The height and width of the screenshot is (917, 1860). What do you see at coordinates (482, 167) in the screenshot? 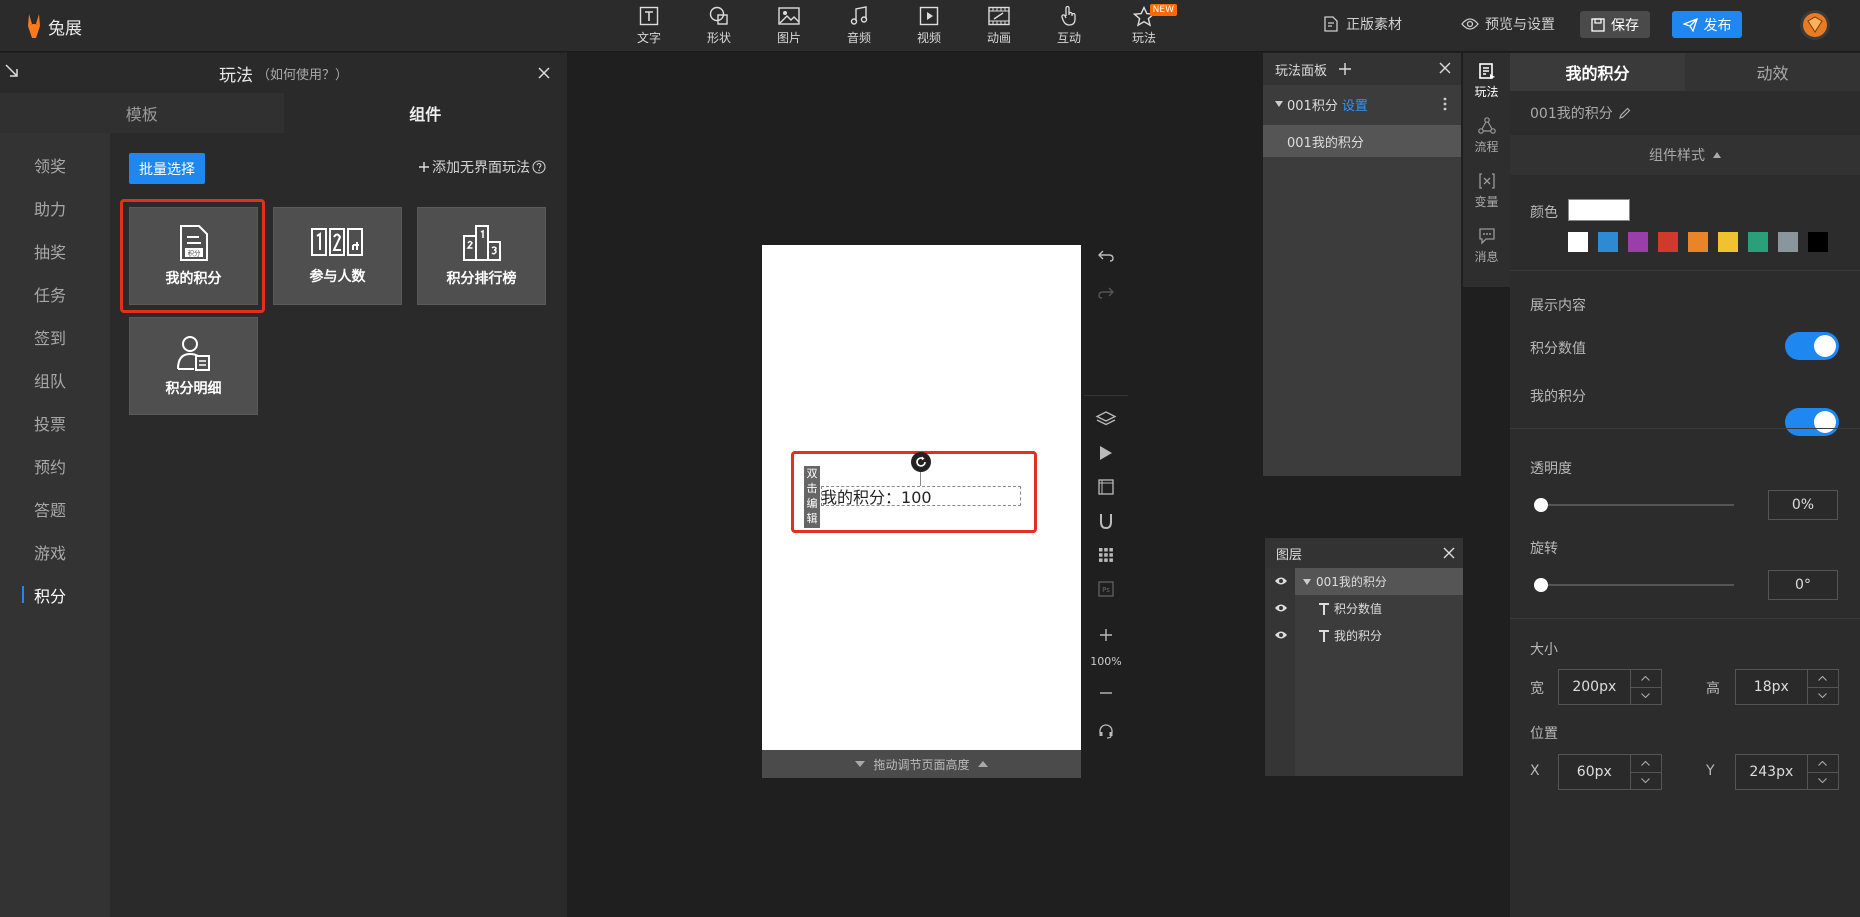
I see `add-no-interface-play-link: 添加无界面玩法` at bounding box center [482, 167].